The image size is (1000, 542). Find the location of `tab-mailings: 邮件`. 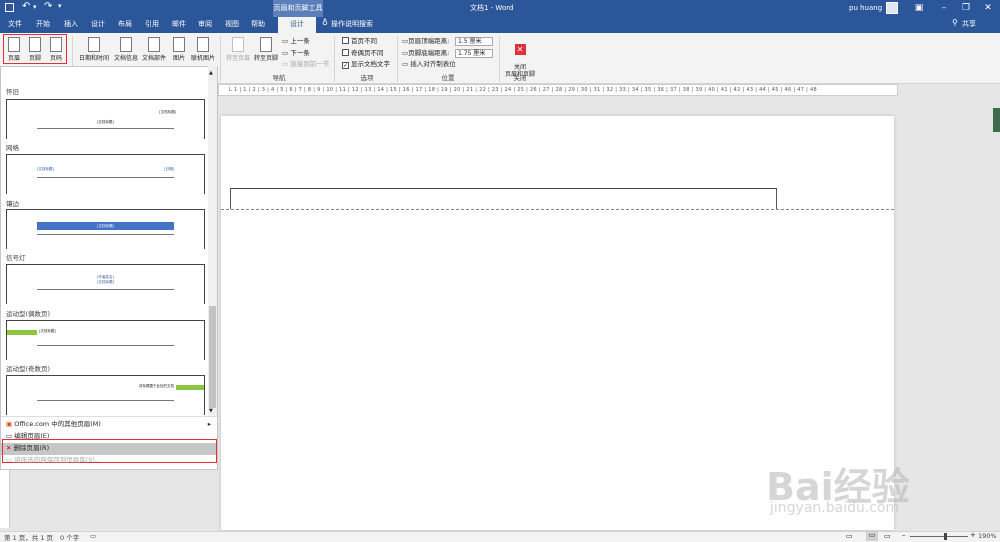

tab-mailings: 邮件 is located at coordinates (179, 25).